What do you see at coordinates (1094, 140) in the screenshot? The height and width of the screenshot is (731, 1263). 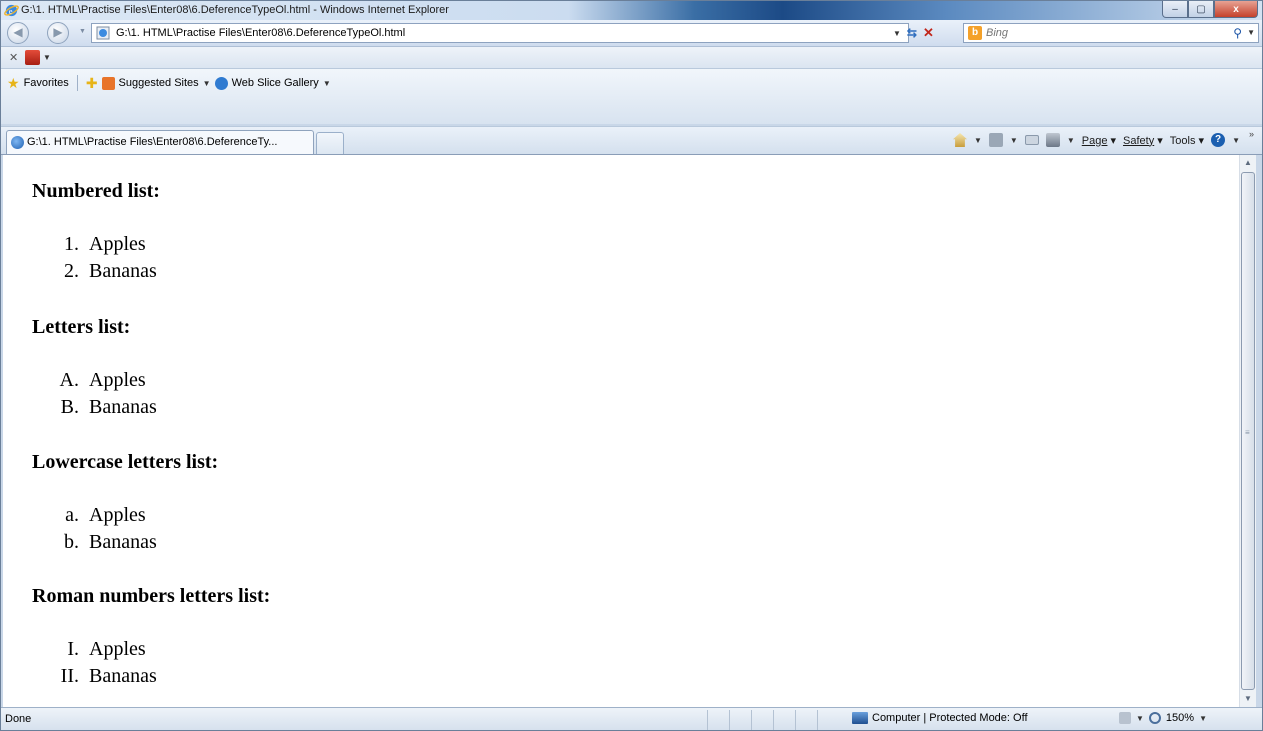 I see `page-menu-label: Page` at bounding box center [1094, 140].